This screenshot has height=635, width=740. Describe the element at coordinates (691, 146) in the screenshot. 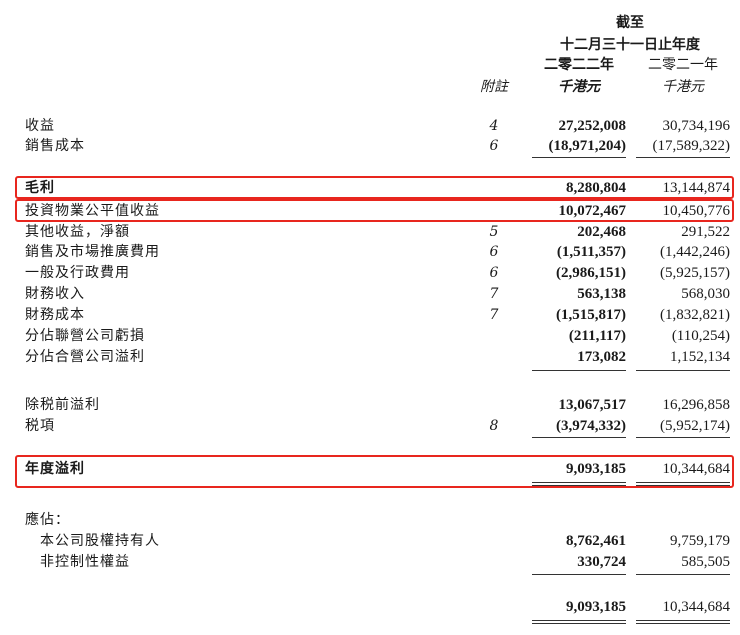

I see `row-value-2021: (17,589,322)` at that location.